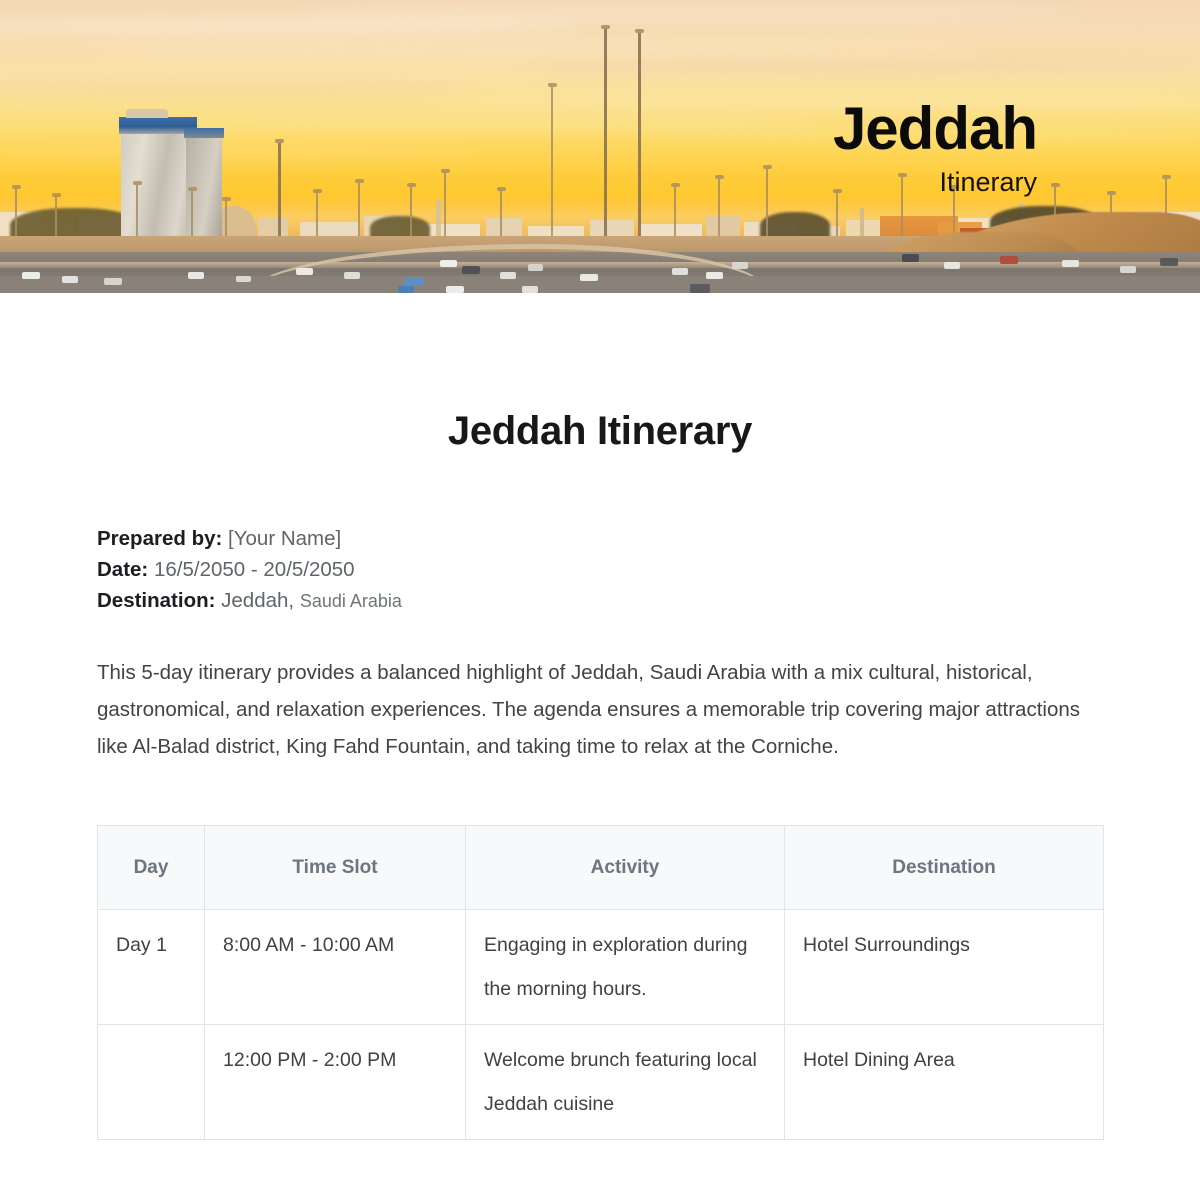  Describe the element at coordinates (160, 538) in the screenshot. I see `prepared-by-label: Prepared by:` at that location.